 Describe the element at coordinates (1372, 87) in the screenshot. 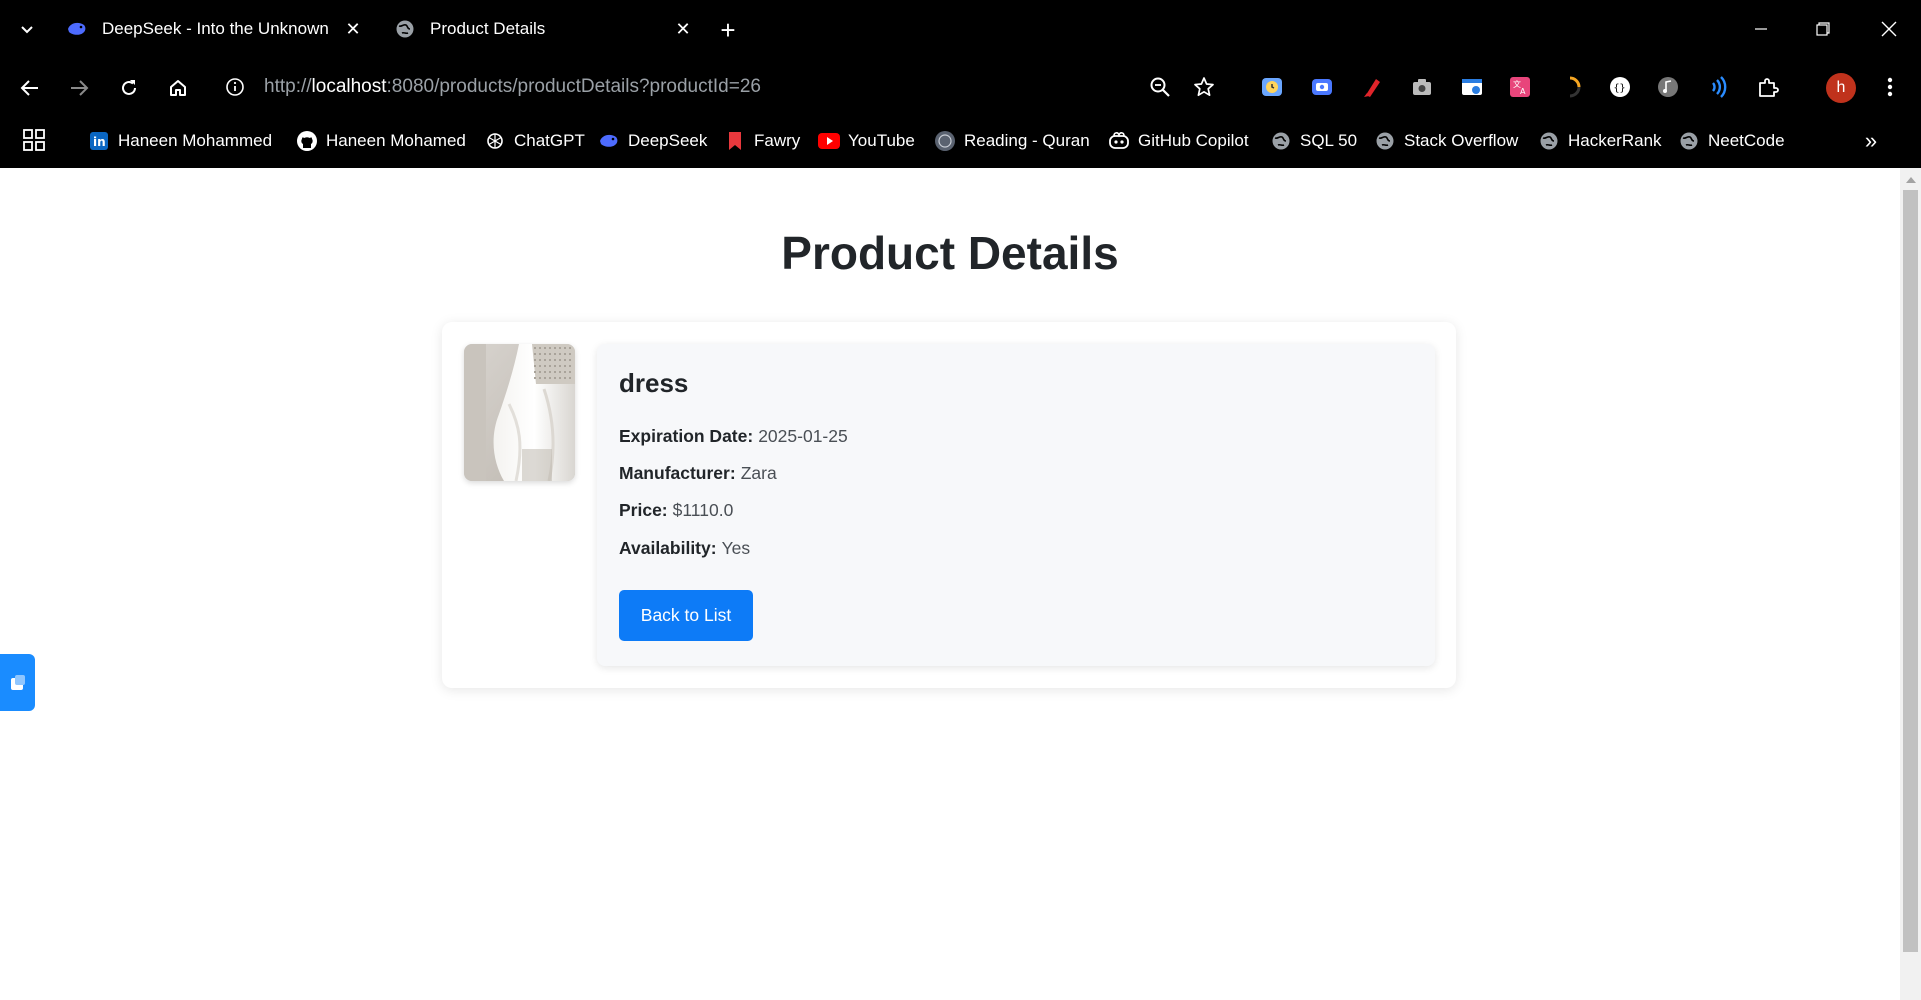

I see `highlighter-extension-icon` at that location.